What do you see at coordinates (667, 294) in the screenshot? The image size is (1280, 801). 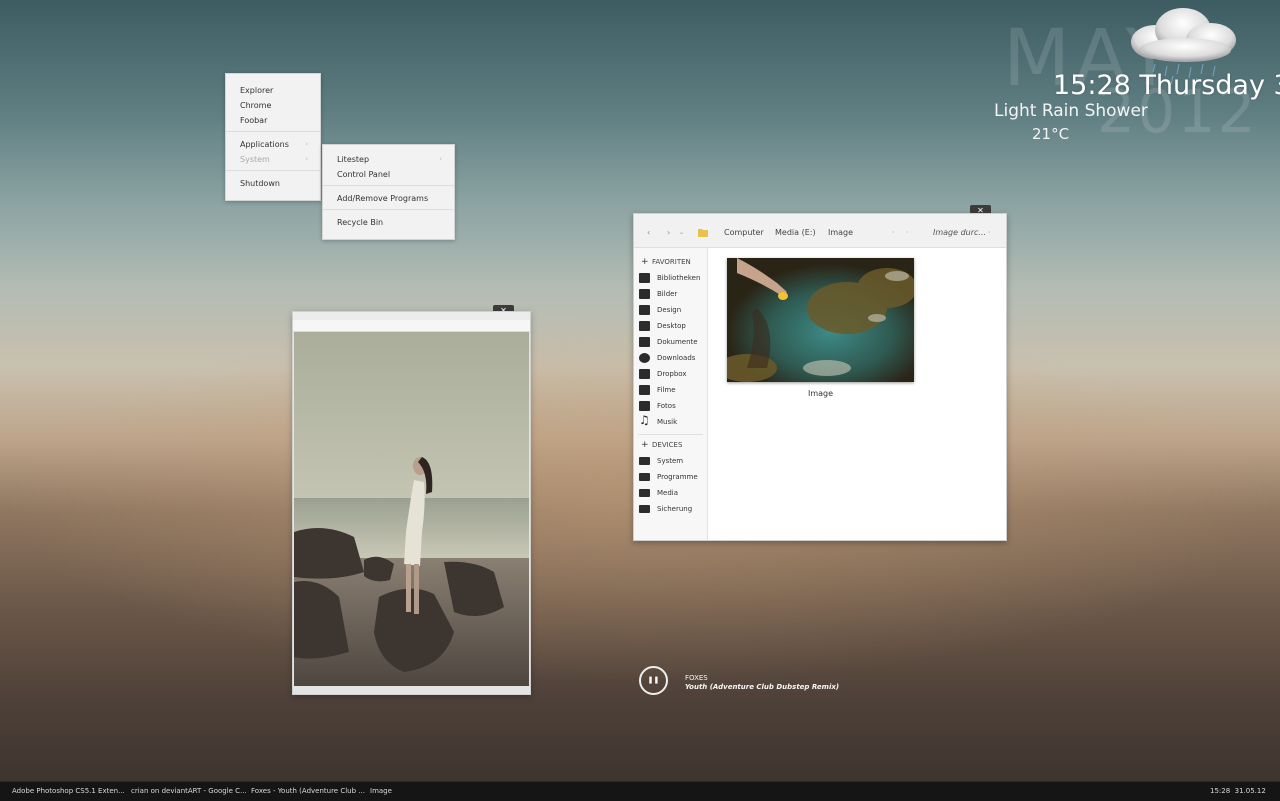 I see `sidebar-item-bilder: Bilder` at bounding box center [667, 294].